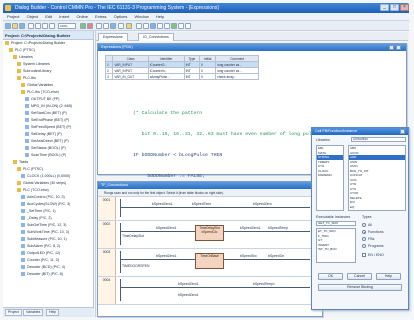  What do you see at coordinates (48, 92) in the screenshot?
I see `tree-item: PLC-Ibs (TCO-ehw)` at bounding box center [48, 92].